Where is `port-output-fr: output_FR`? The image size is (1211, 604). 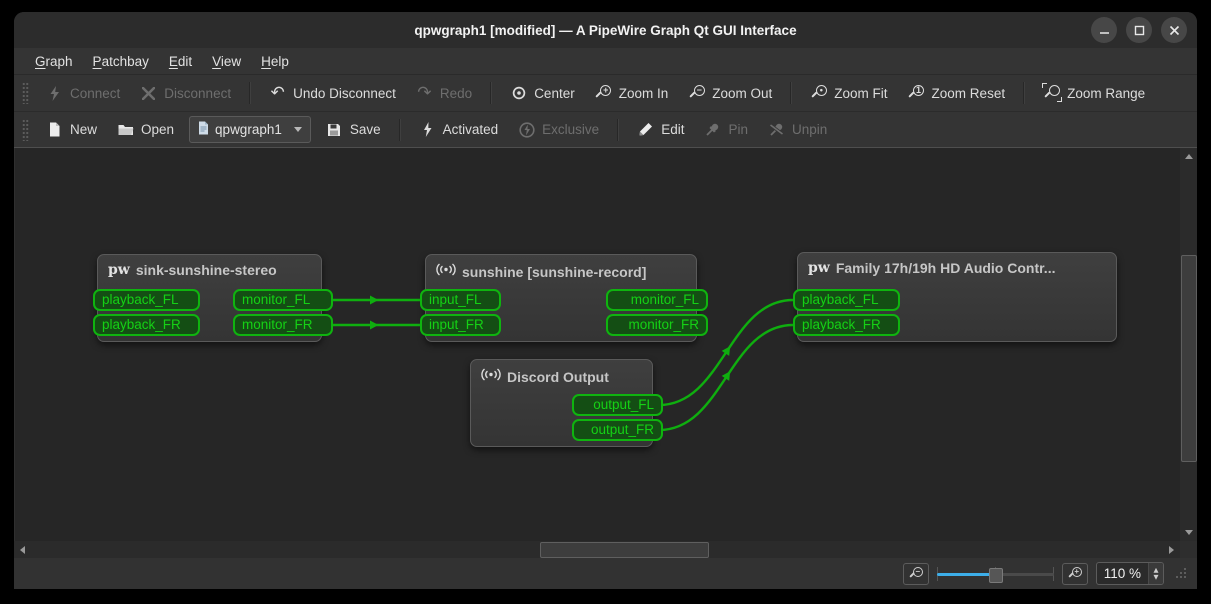
port-output-fr: output_FR is located at coordinates (617, 430).